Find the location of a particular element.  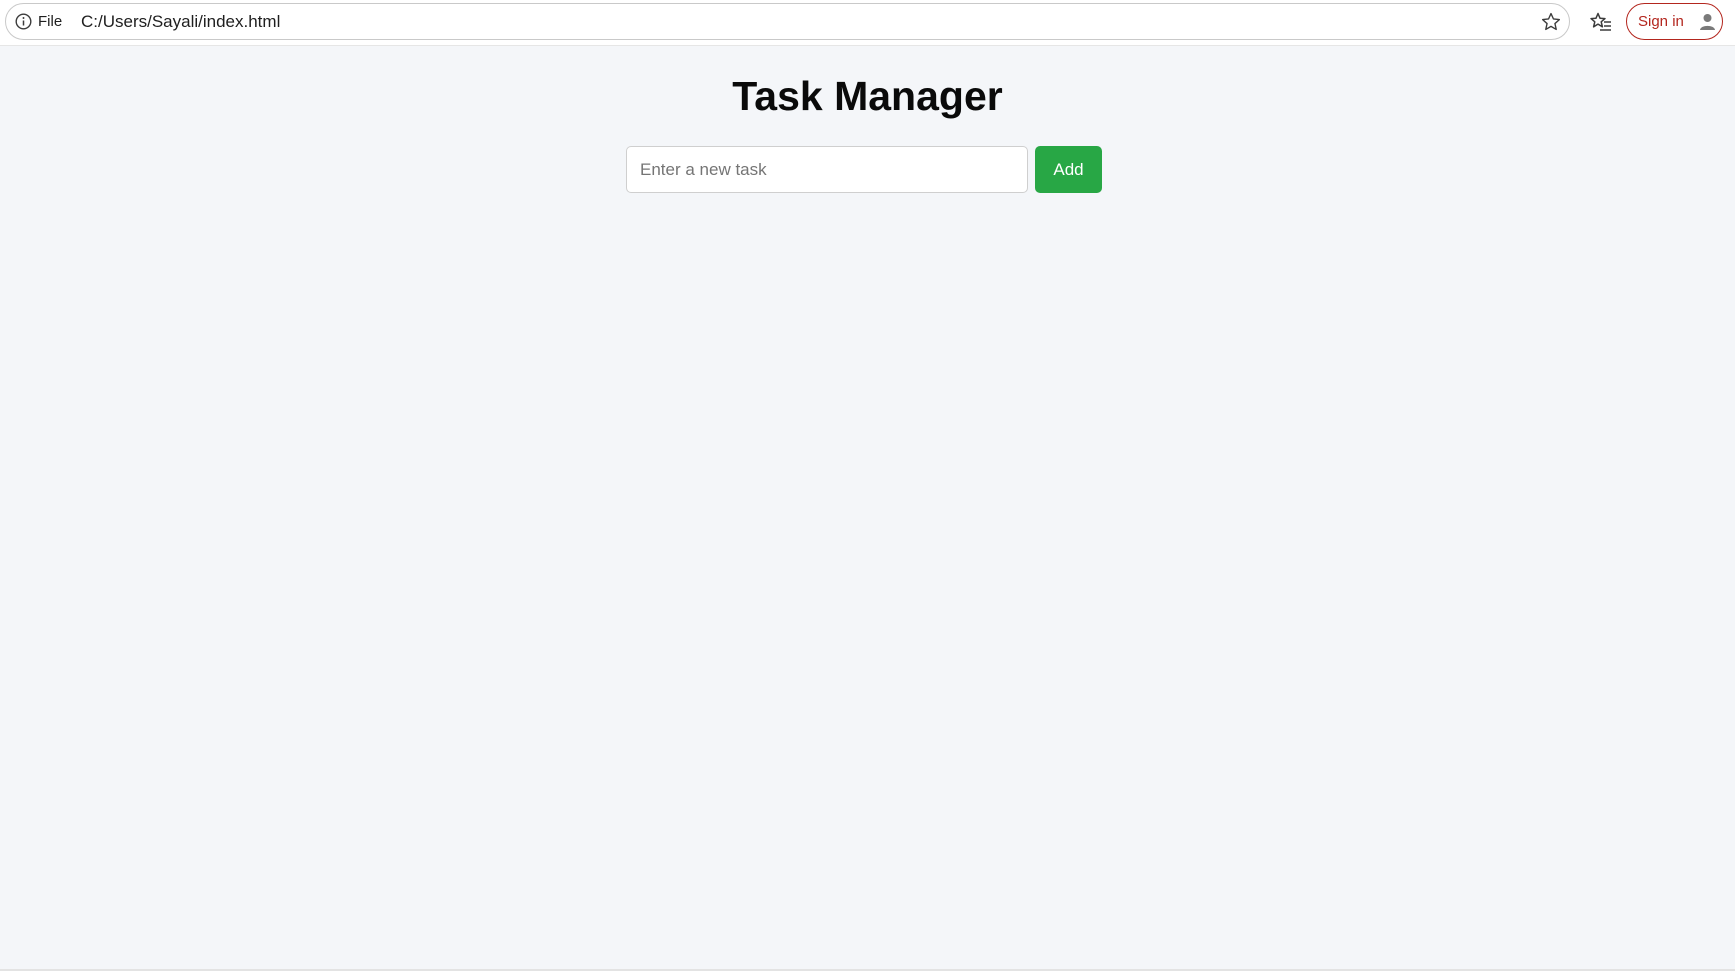

site-info-button: File is located at coordinates (38, 21).